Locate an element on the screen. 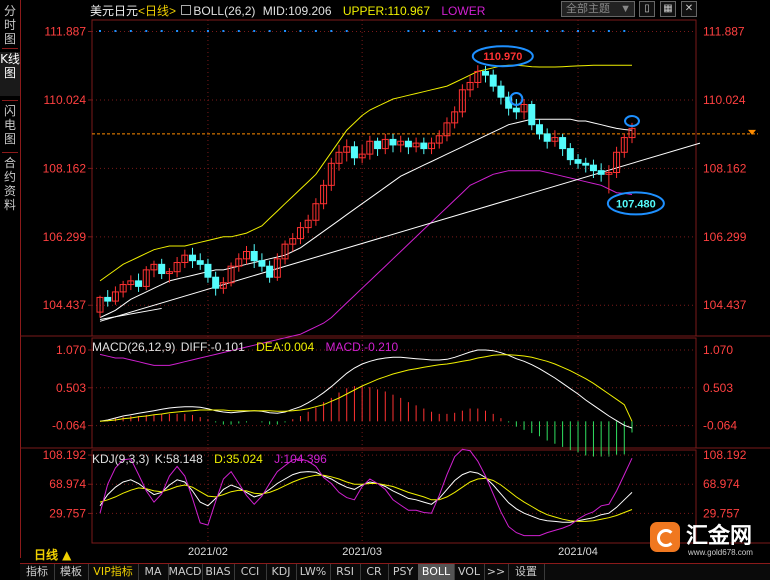 The width and height of the screenshot is (770, 580). logo-brand: 汇金网 is located at coordinates (719, 536).